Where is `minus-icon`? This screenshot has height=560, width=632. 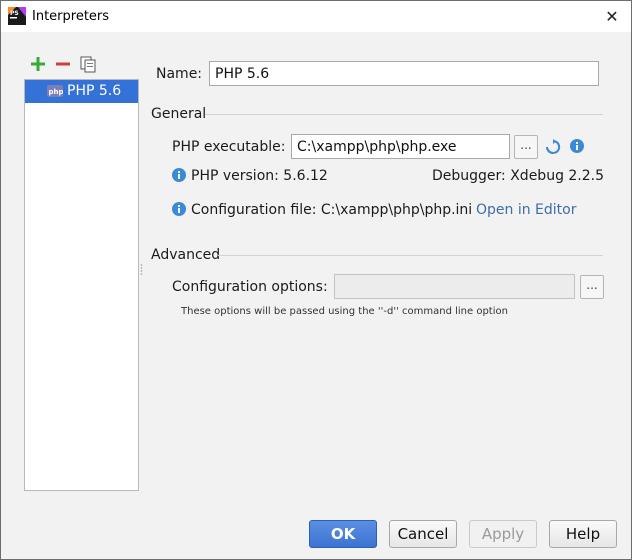 minus-icon is located at coordinates (63, 64).